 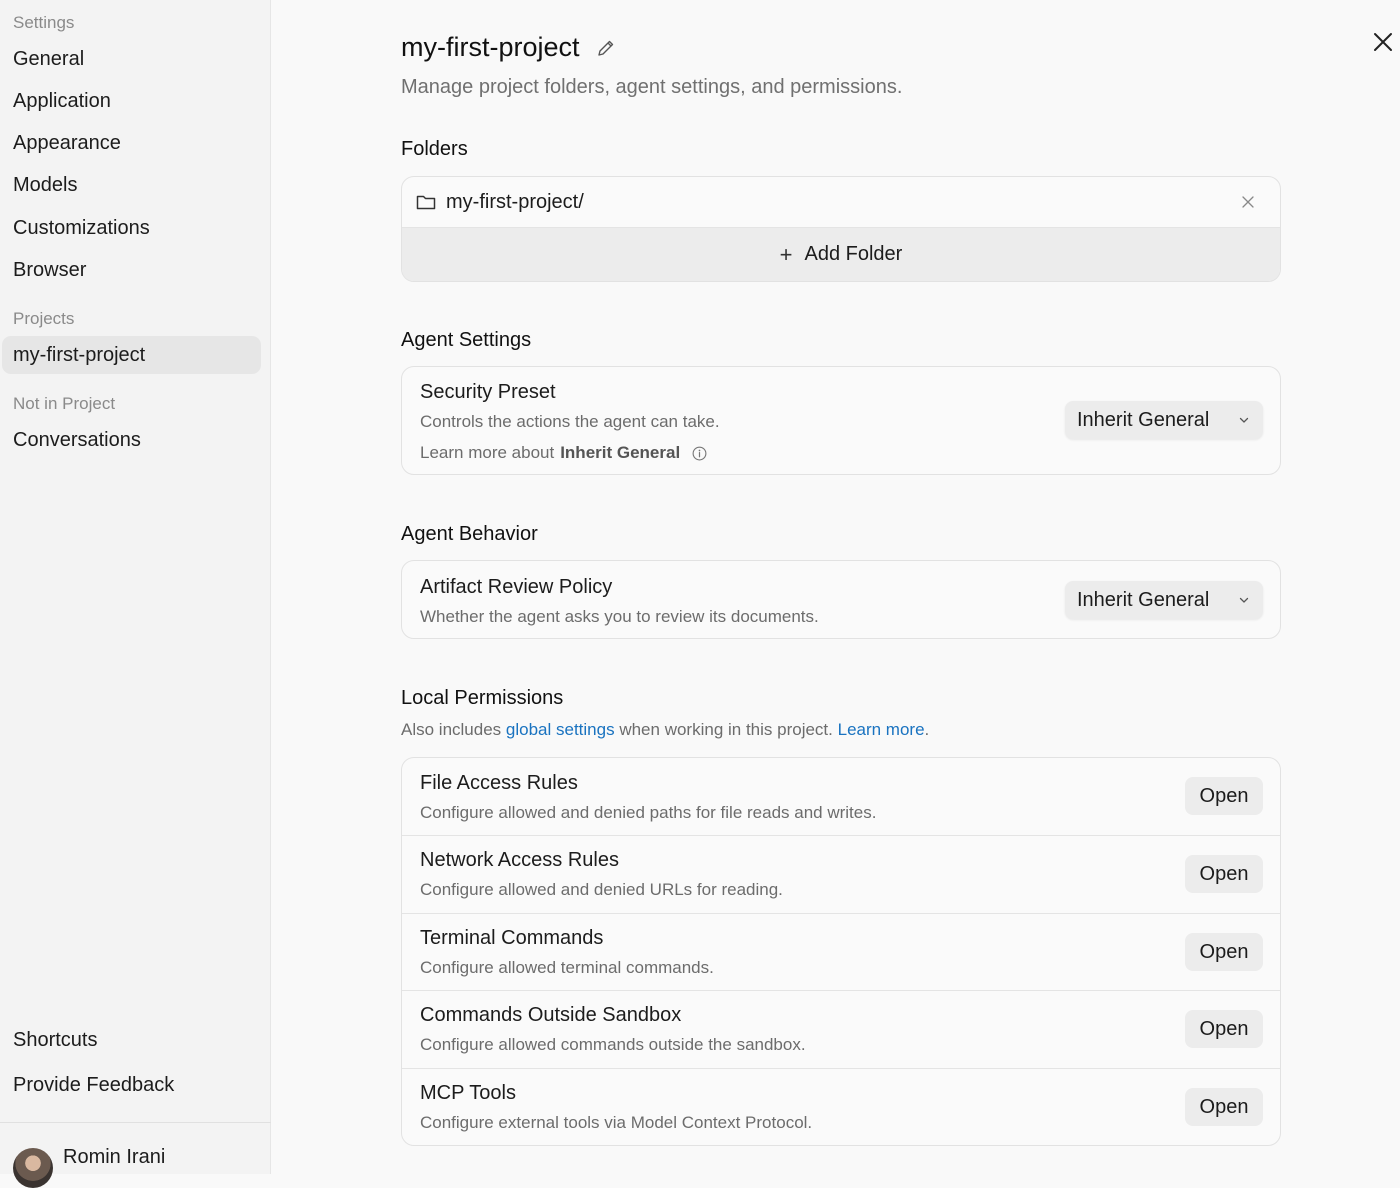 I want to click on artifact-review-title: Artifact Review Policy, so click(x=516, y=587).